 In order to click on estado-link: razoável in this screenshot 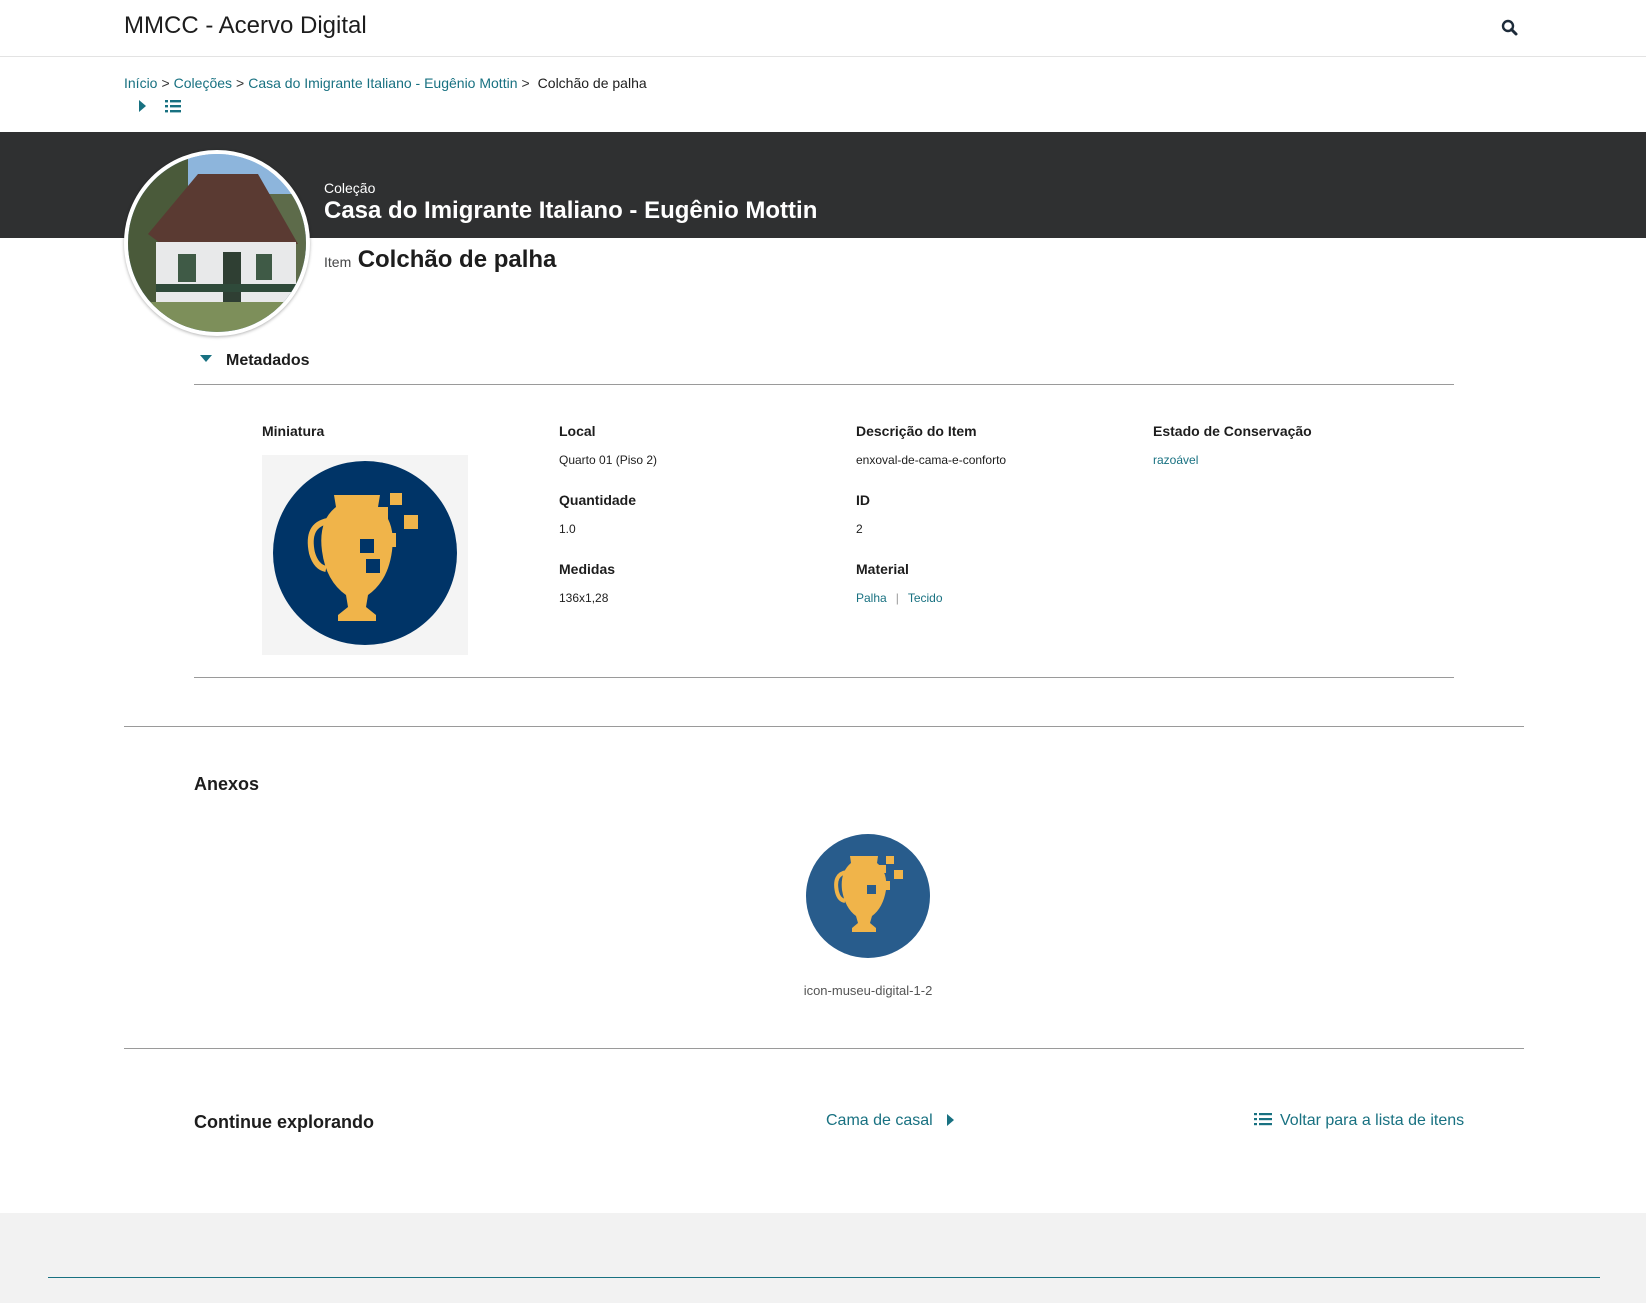, I will do `click(1175, 460)`.